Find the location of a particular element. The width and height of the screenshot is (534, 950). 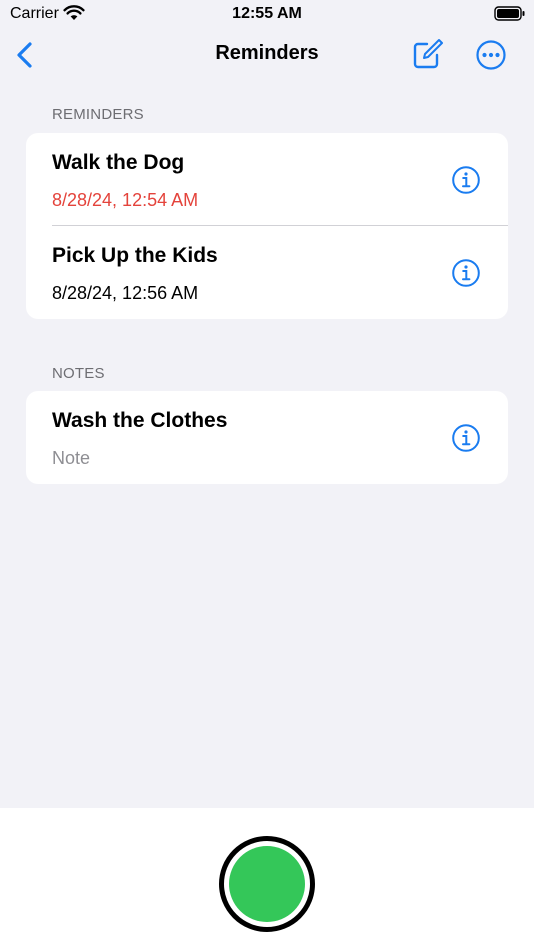

reminders-section-header: REMINDERS is located at coordinates (98, 114).